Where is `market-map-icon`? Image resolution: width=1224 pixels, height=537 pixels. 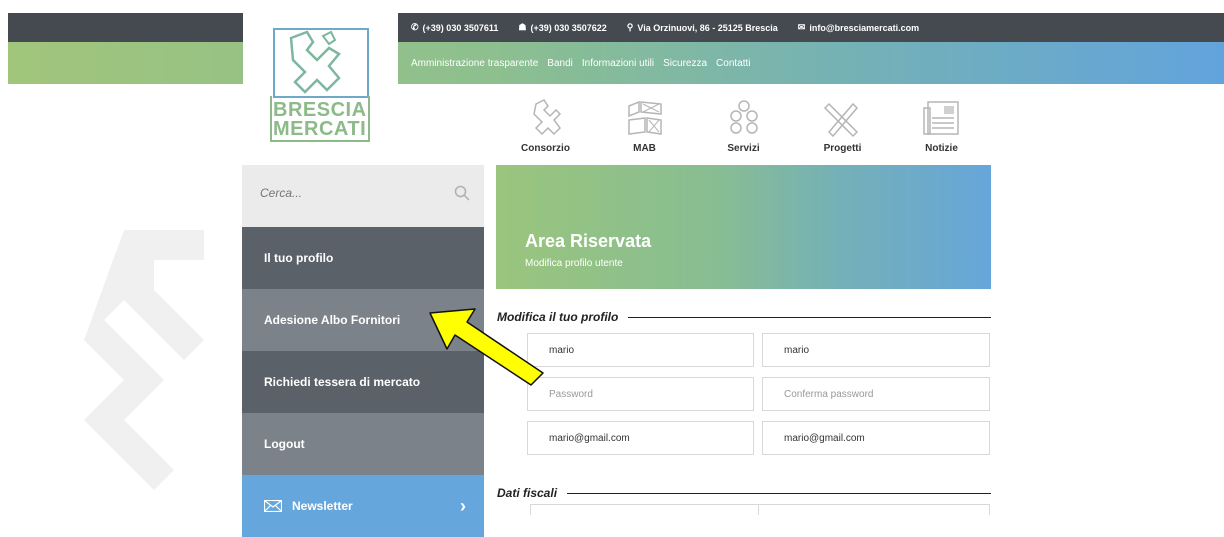
market-map-icon is located at coordinates (644, 117).